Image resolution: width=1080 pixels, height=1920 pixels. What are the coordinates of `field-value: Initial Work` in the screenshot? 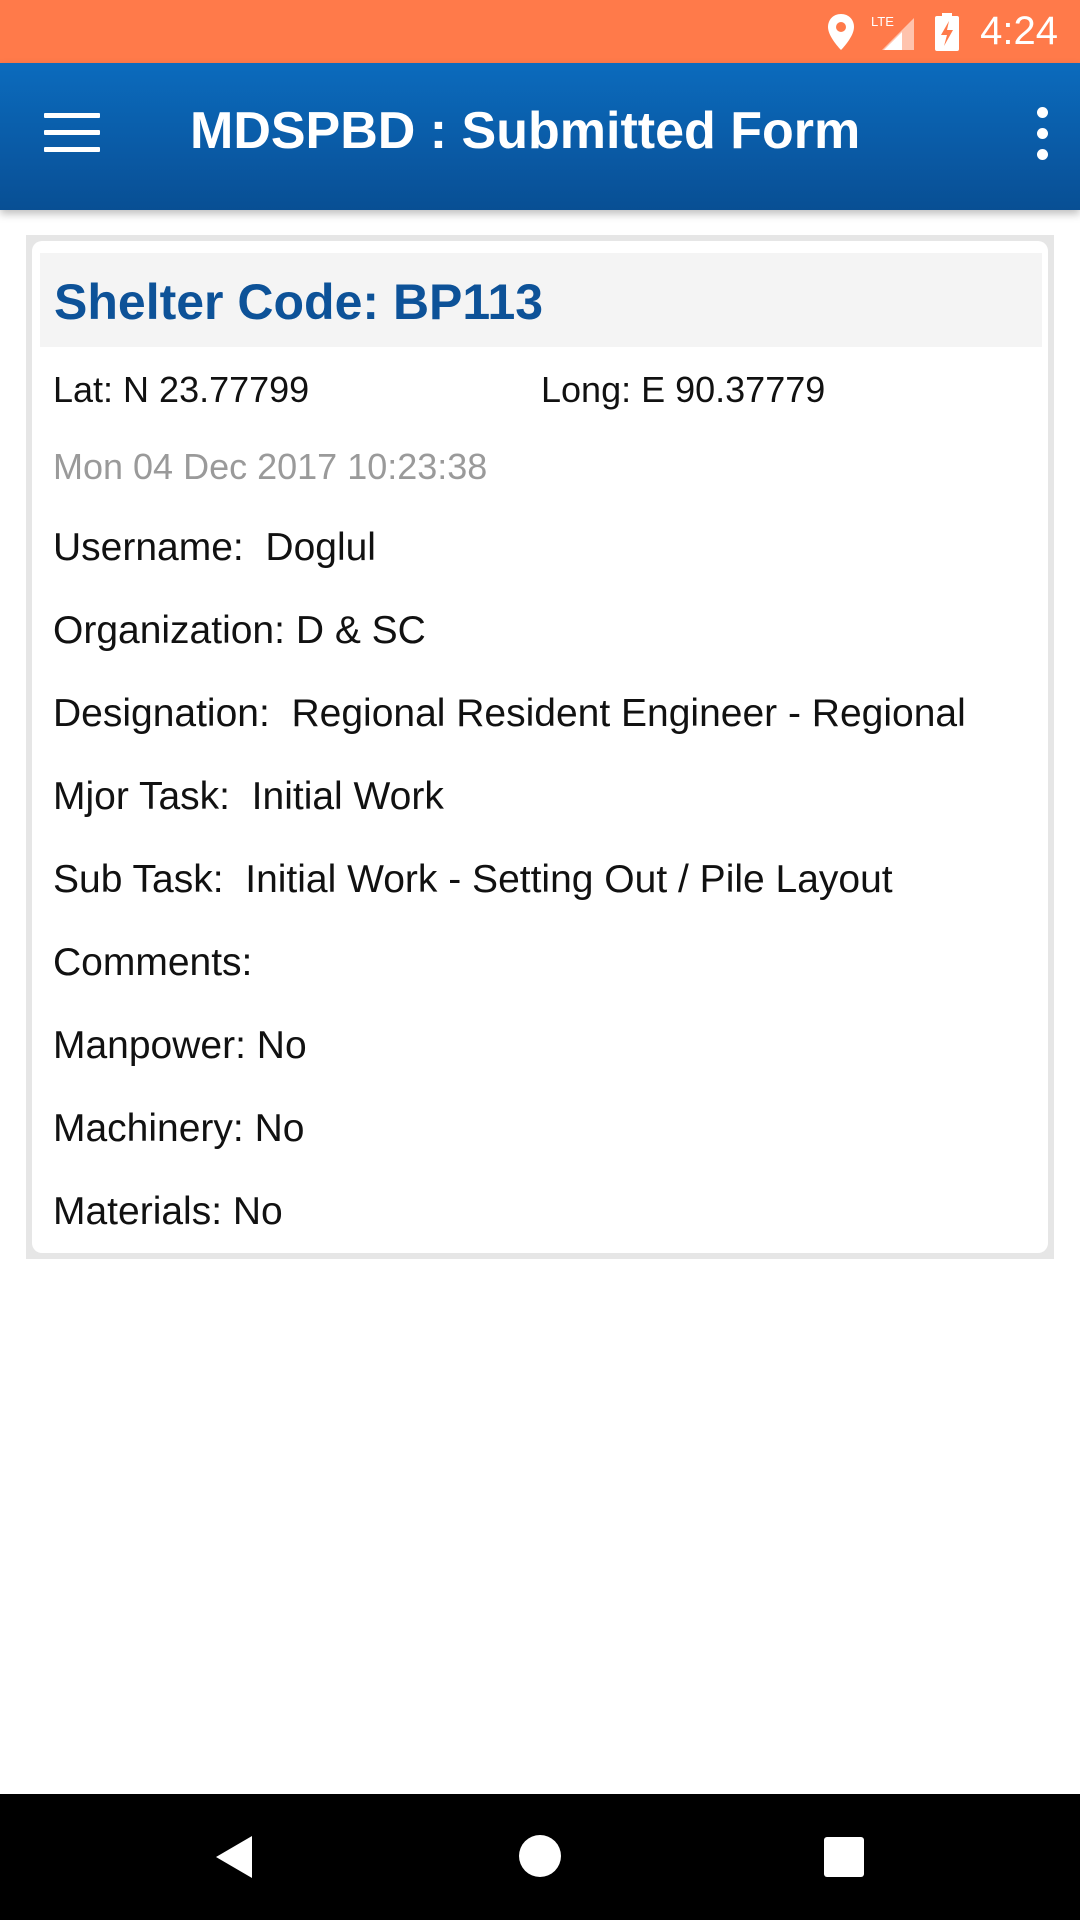 It's located at (347, 796).